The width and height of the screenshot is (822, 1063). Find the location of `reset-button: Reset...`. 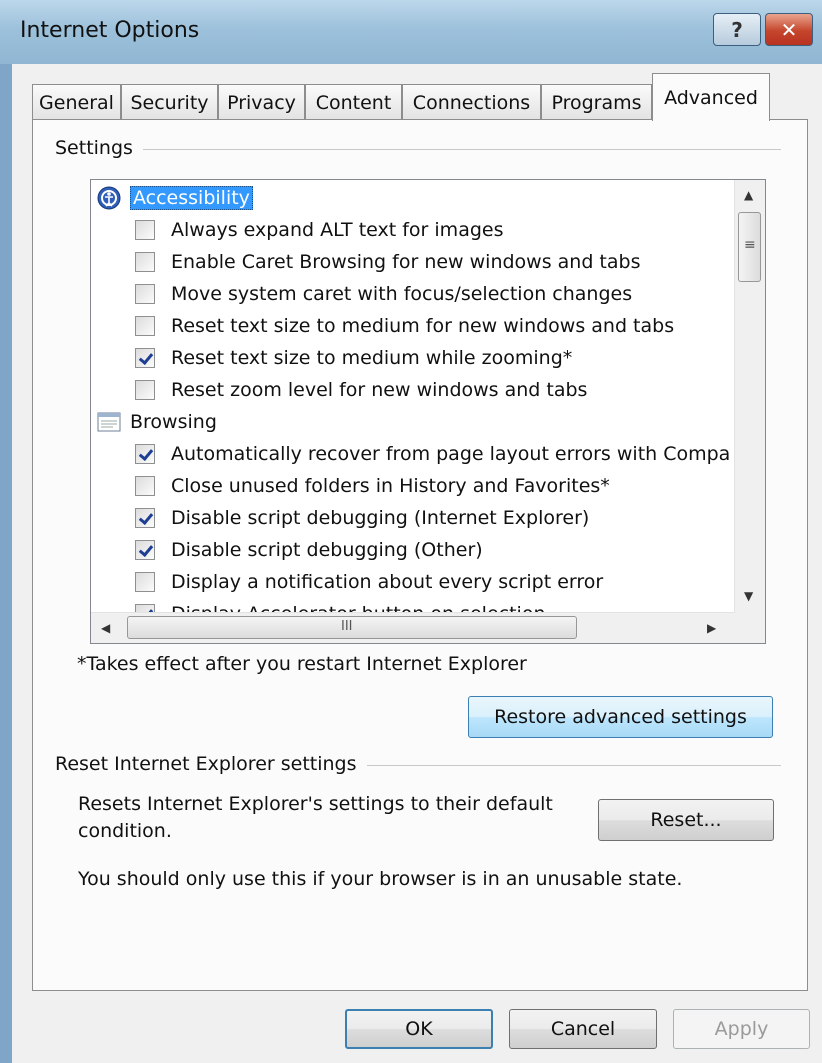

reset-button: Reset... is located at coordinates (686, 820).